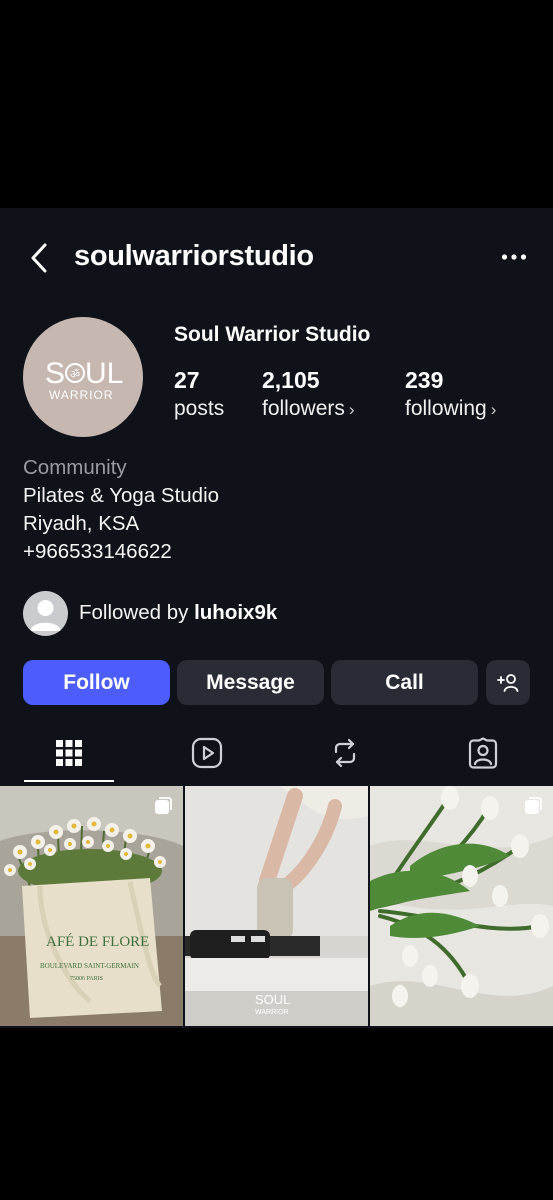  What do you see at coordinates (276, 754) in the screenshot?
I see `profile-tabs` at bounding box center [276, 754].